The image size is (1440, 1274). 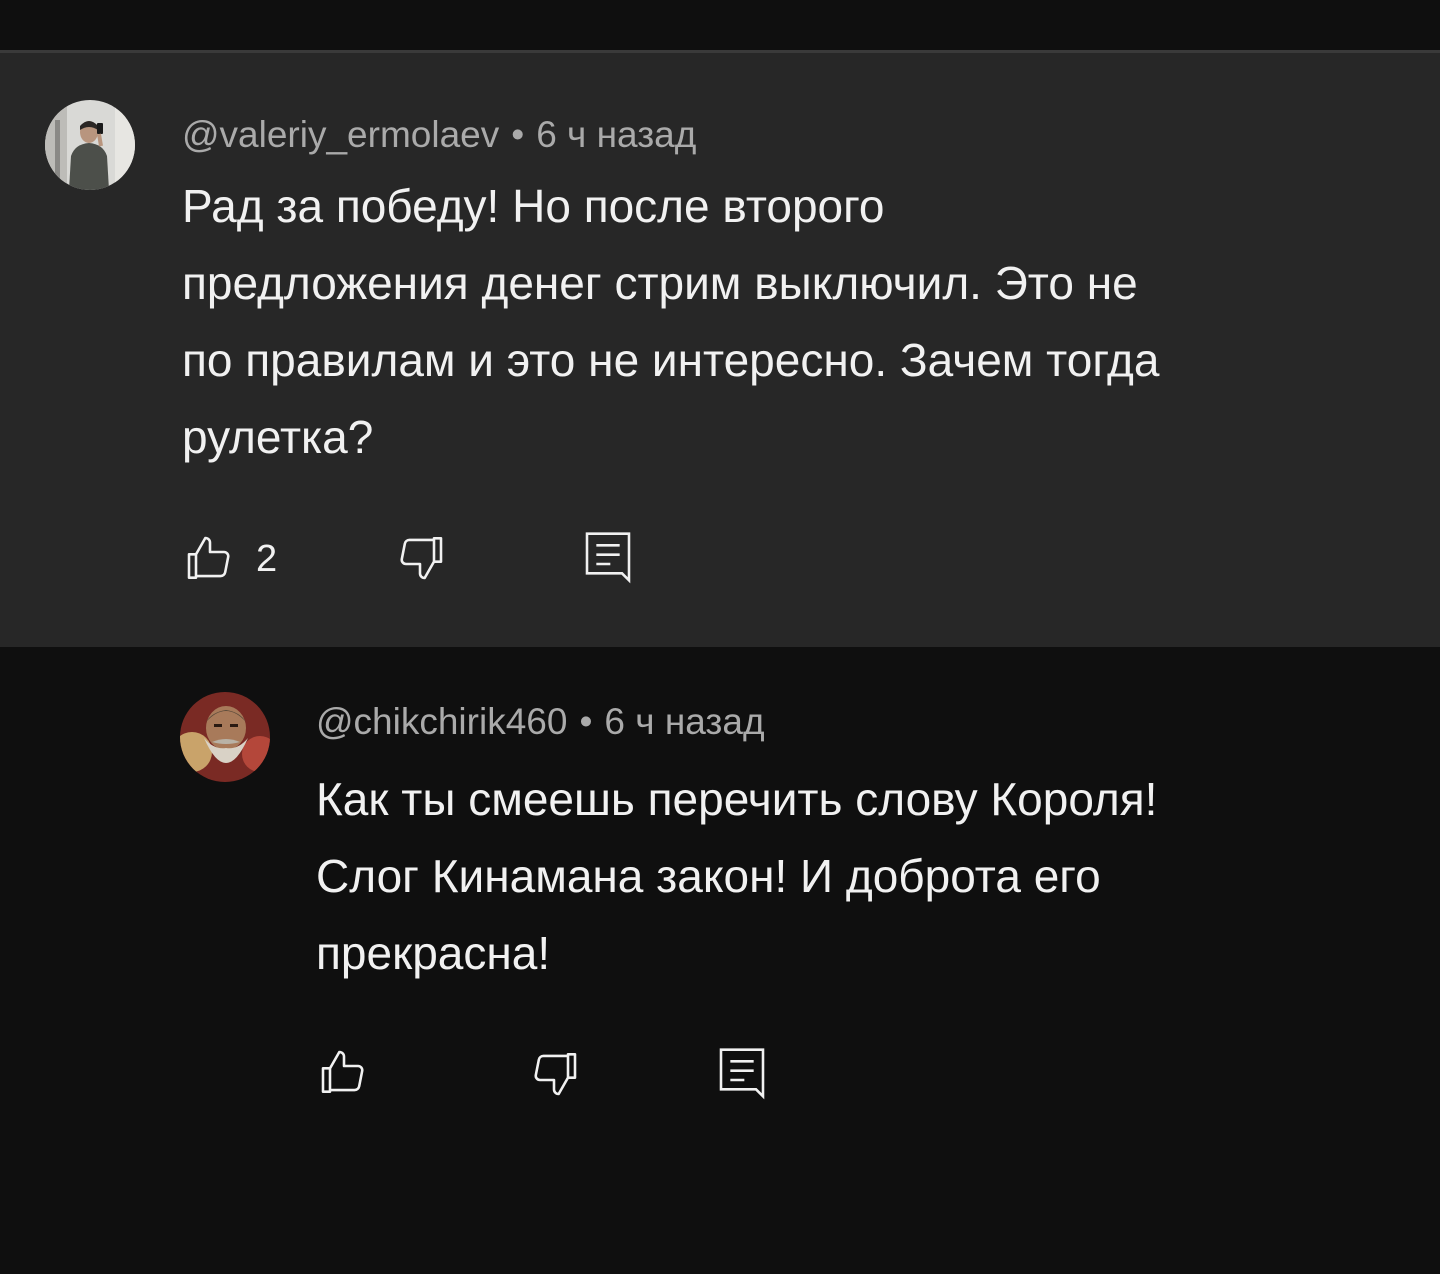 I want to click on comment-meta: @chikchirik460 • 6 ч назад, so click(x=540, y=722).